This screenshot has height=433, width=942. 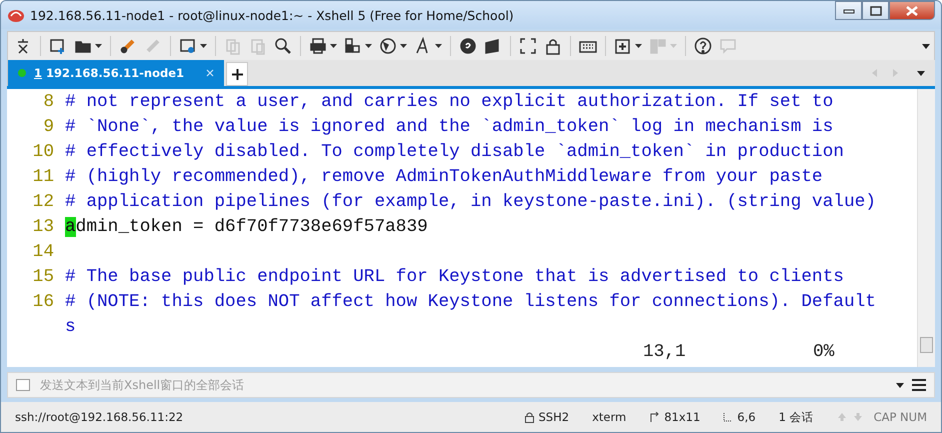 What do you see at coordinates (48, 127) in the screenshot?
I see `line-number: 9` at bounding box center [48, 127].